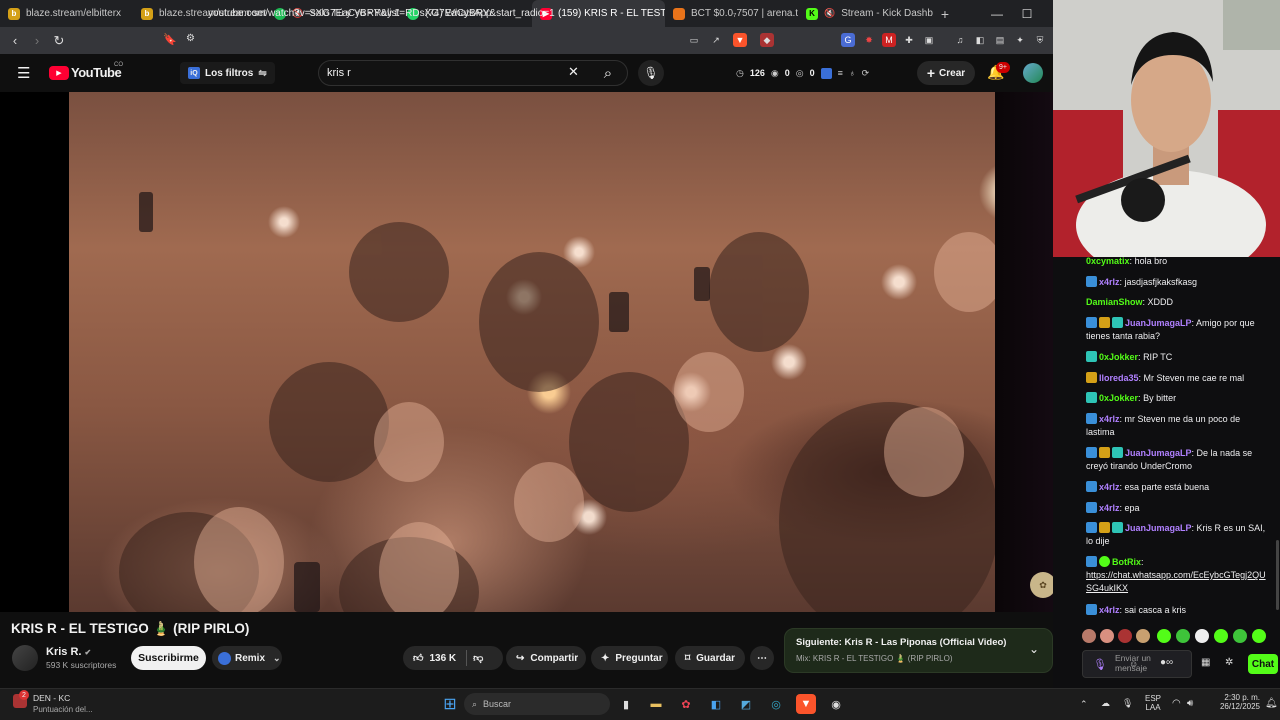  What do you see at coordinates (694, 40) in the screenshot?
I see `cast-icon: ▭` at bounding box center [694, 40].